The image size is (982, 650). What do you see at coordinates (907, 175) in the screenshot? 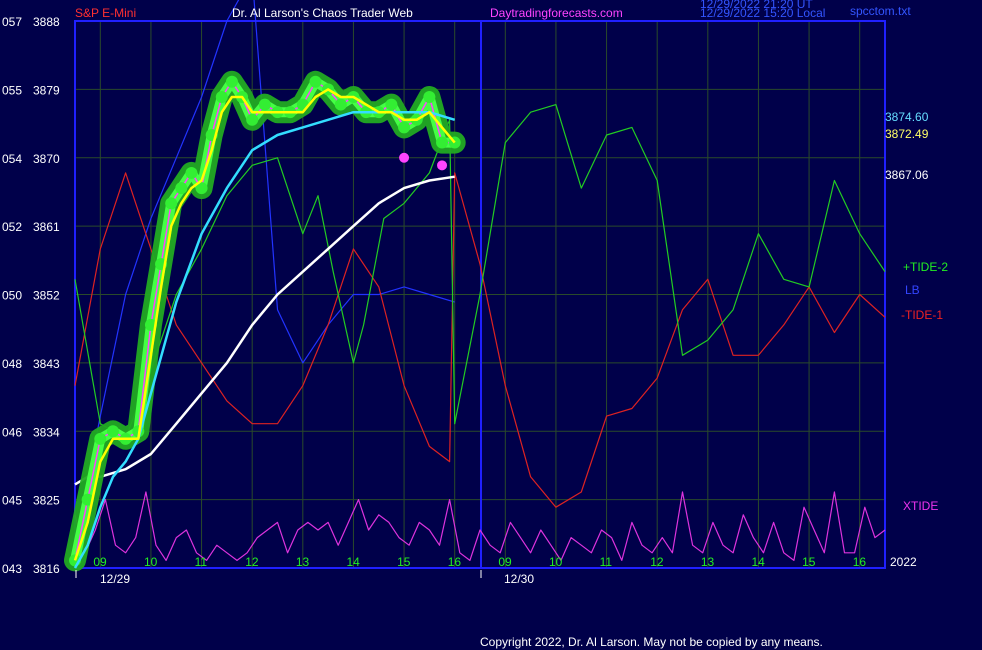
I see `price-label-white: 3867.06` at bounding box center [907, 175].